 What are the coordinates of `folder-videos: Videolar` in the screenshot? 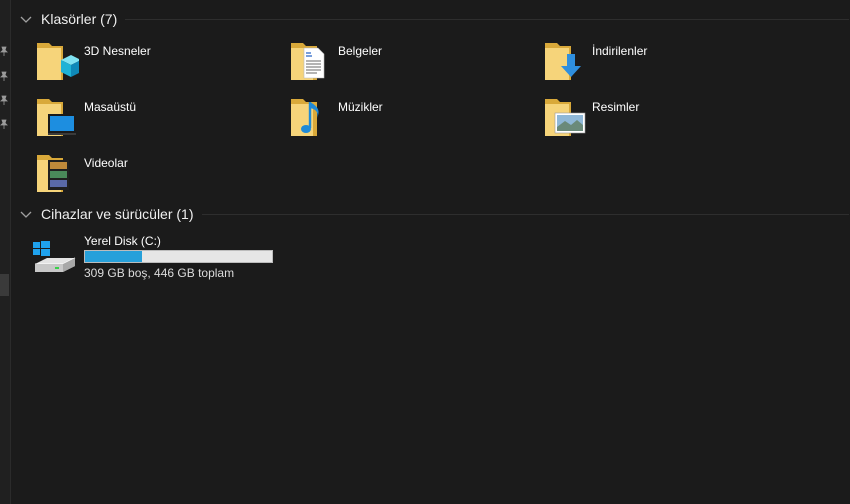 It's located at (69, 176).